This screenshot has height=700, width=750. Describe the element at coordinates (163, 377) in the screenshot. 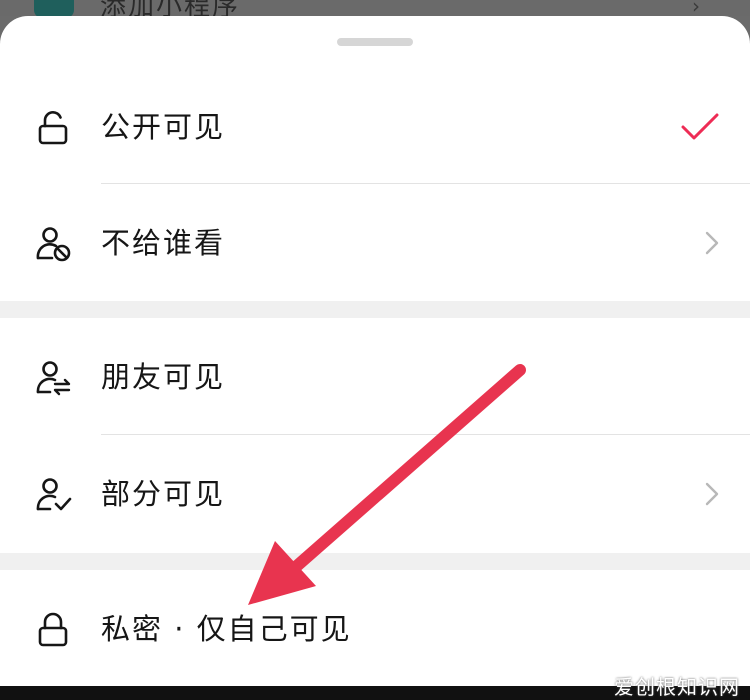

I see `option-label: 朋友可见` at that location.